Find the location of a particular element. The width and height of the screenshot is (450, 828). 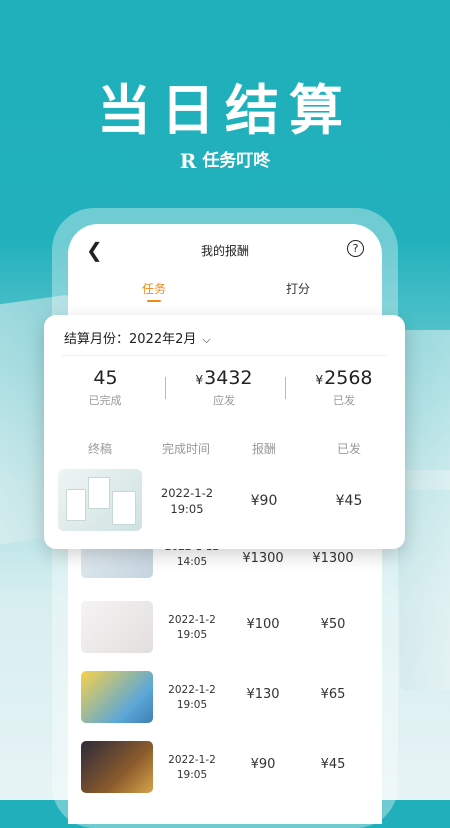

month-selector: 结算月份：2022年2月 ⌵ is located at coordinates (137, 337).